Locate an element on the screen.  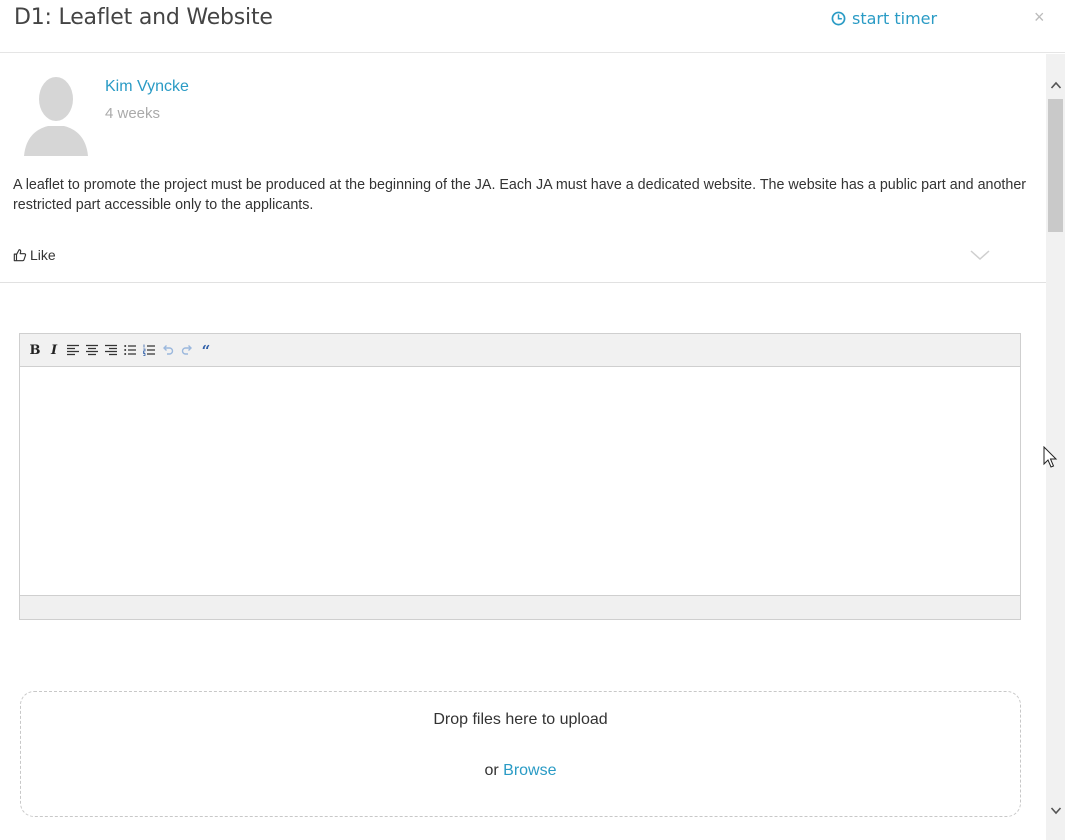
align-center-icon is located at coordinates (92, 350).